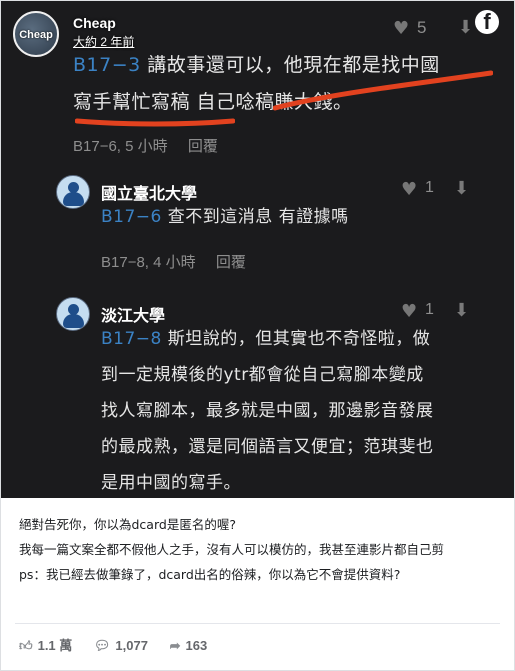 The height and width of the screenshot is (671, 515). I want to click on floor-reference: B17−6, so click(131, 217).